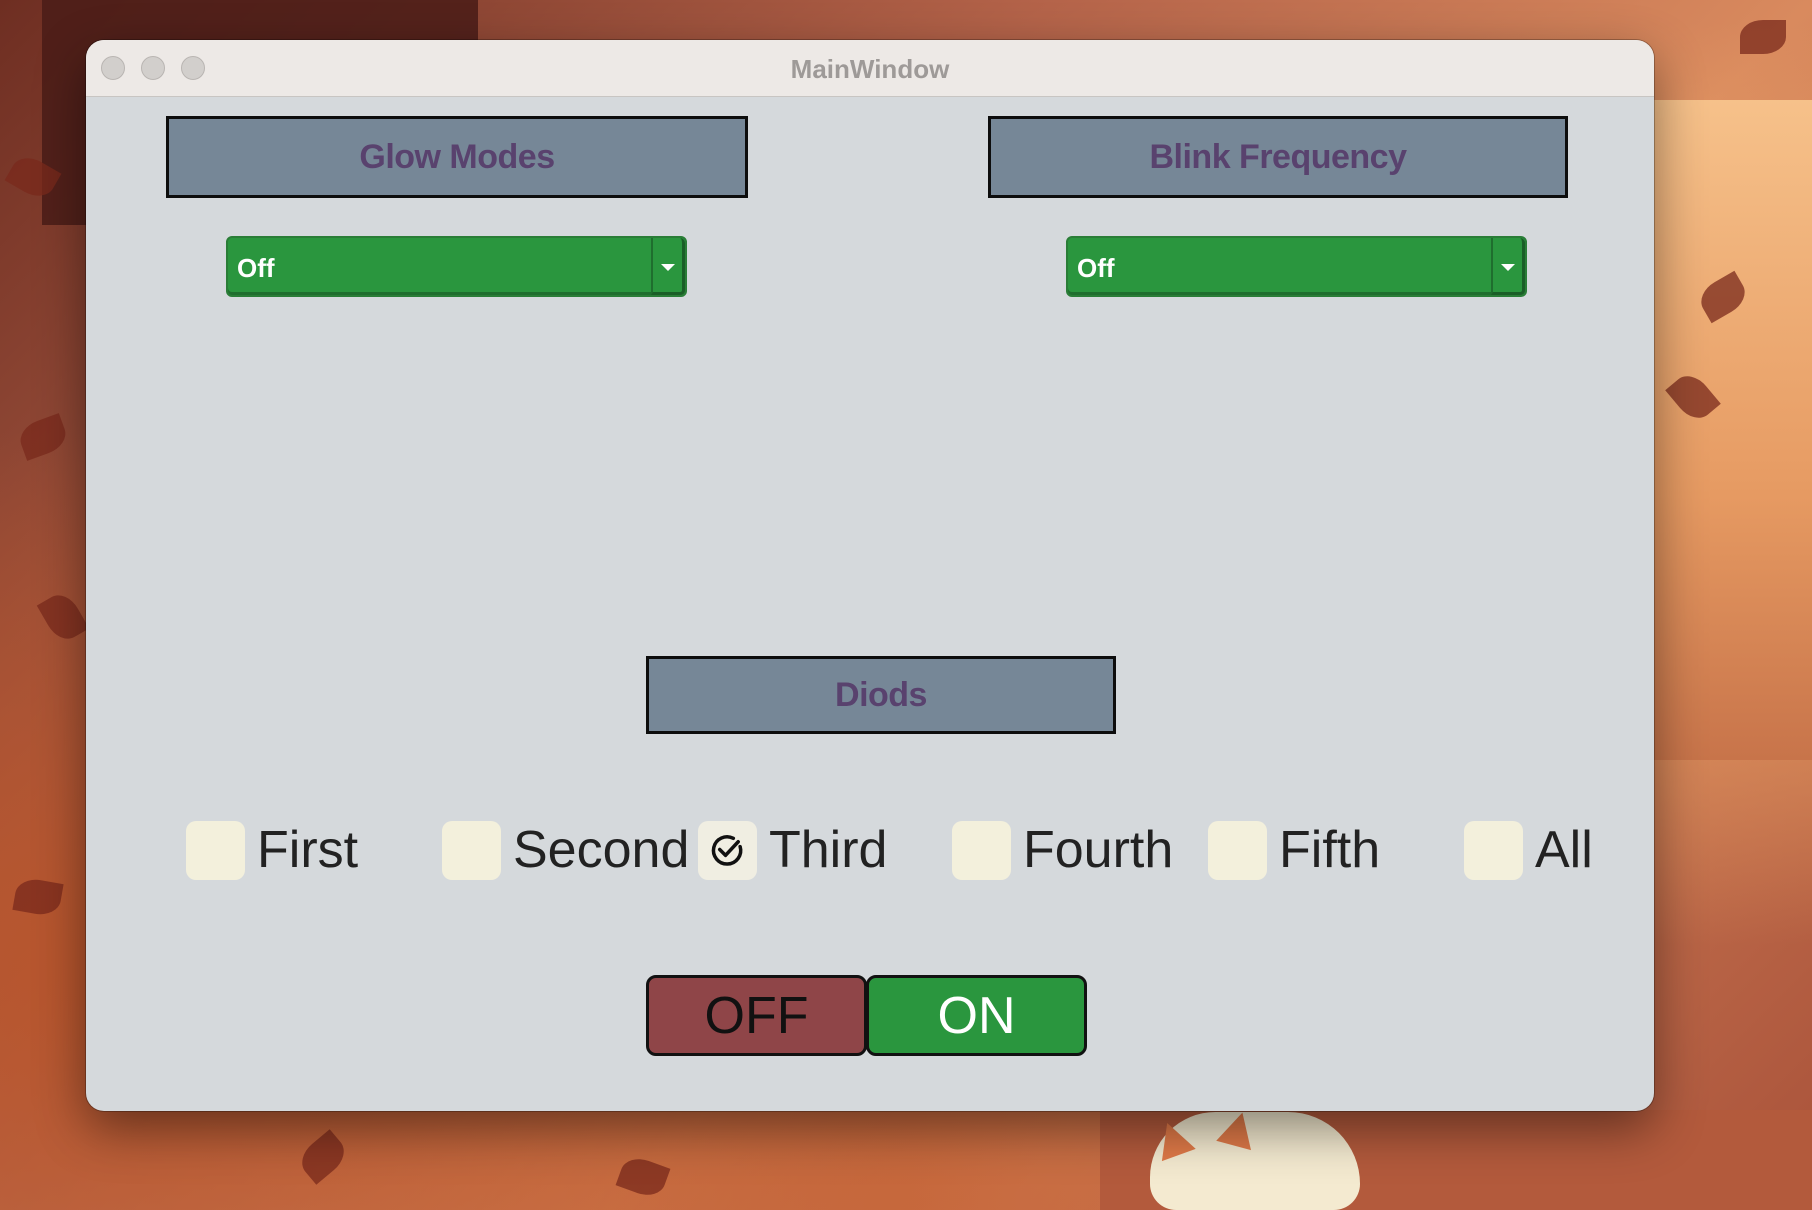  What do you see at coordinates (457, 157) in the screenshot?
I see `glow-modes-header: Glow Modes` at bounding box center [457, 157].